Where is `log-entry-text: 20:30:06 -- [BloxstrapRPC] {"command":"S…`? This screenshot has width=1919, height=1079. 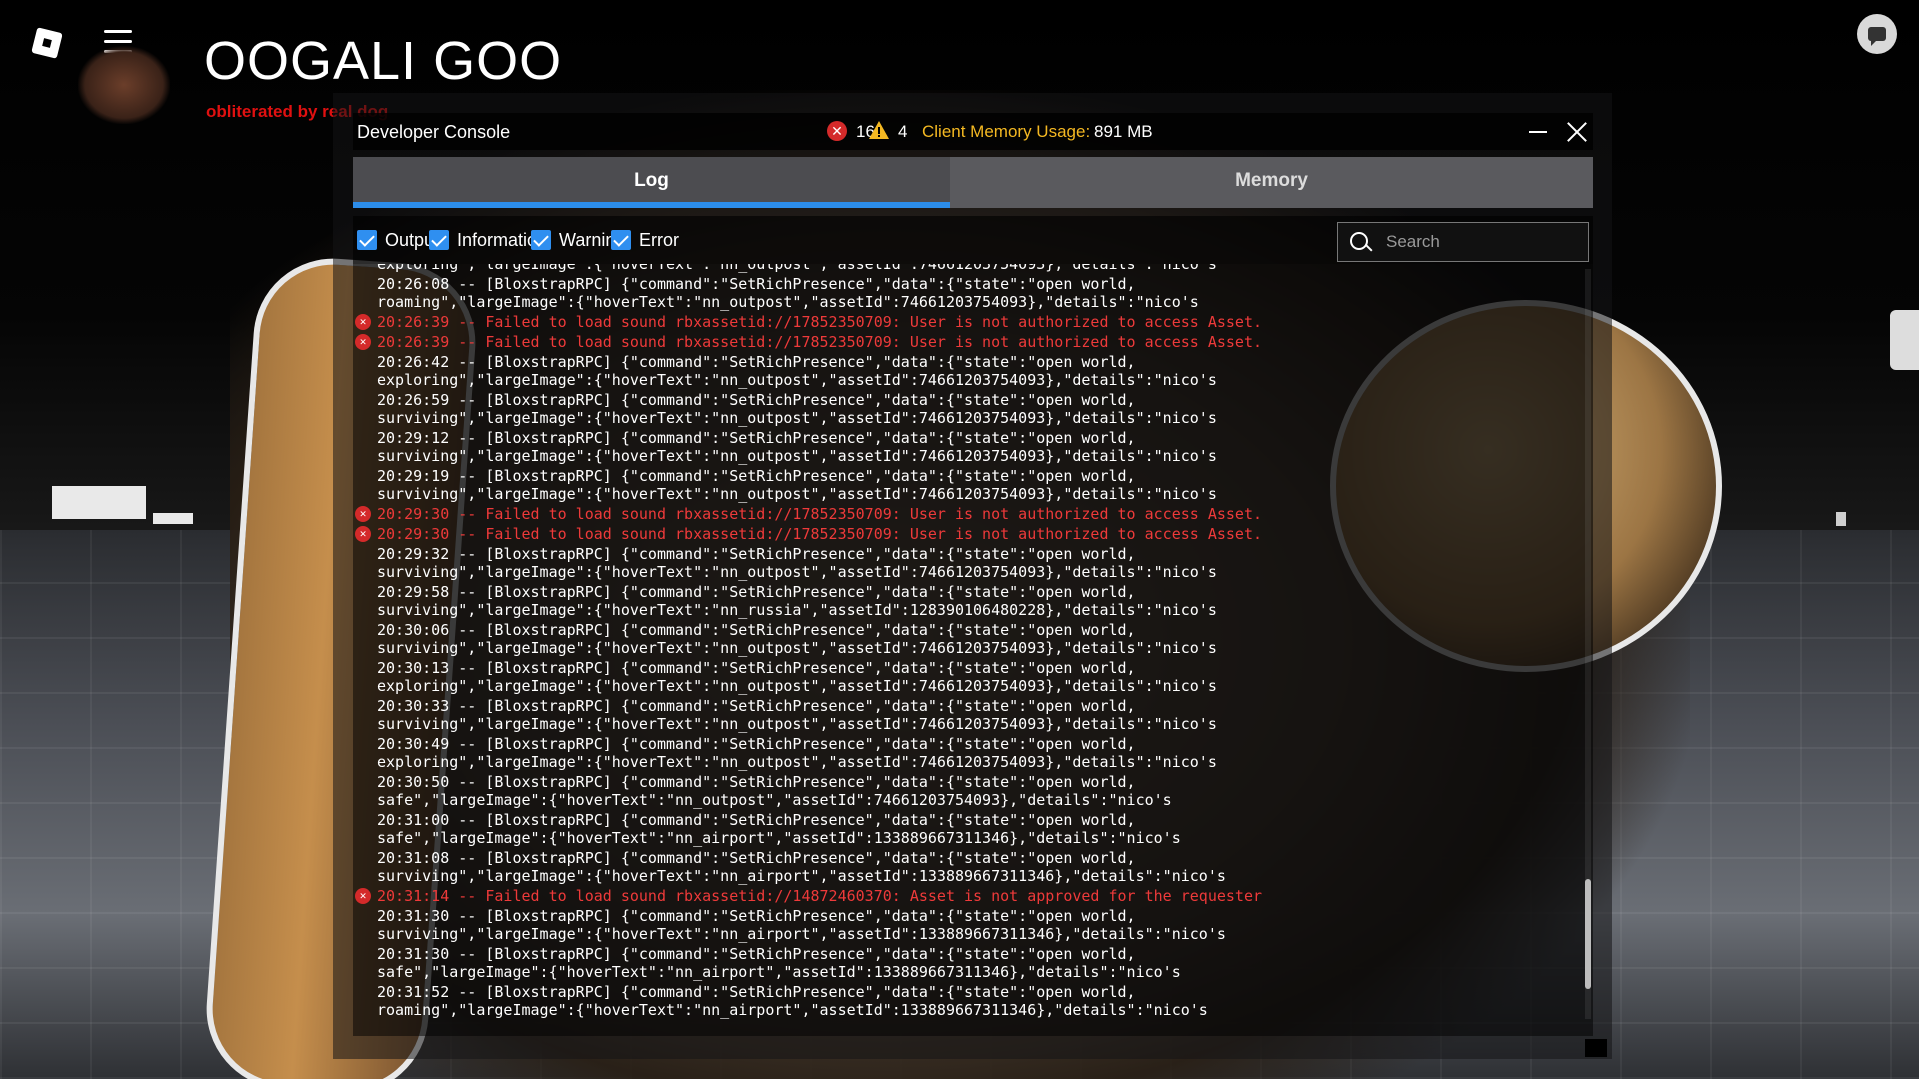
log-entry-text: 20:30:06 -- [BloxstrapRPC] {"command":"S… is located at coordinates (797, 639).